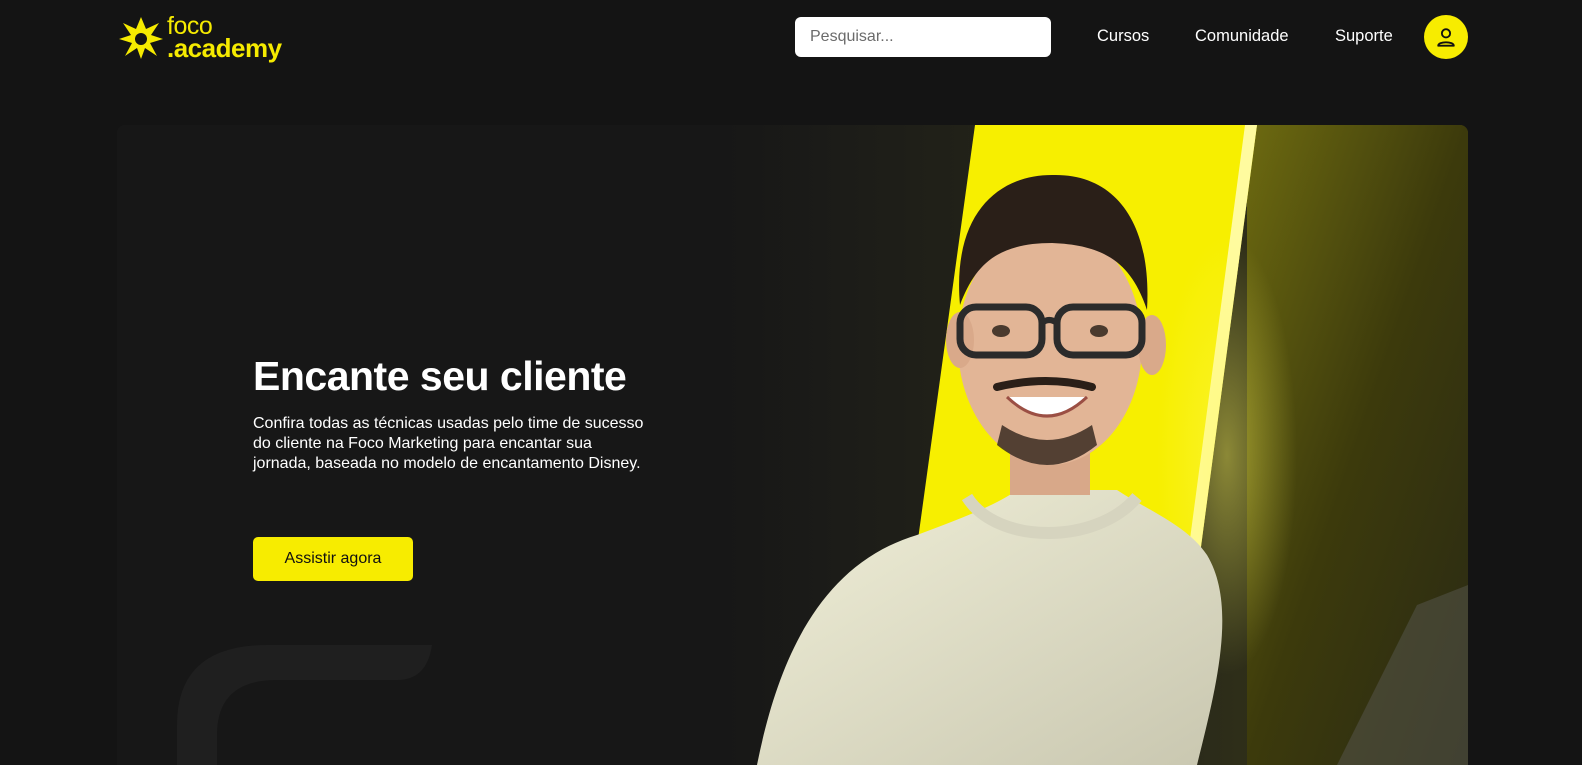 The height and width of the screenshot is (765, 1582). What do you see at coordinates (333, 559) in the screenshot?
I see `watch-now-button: Assistir agora` at bounding box center [333, 559].